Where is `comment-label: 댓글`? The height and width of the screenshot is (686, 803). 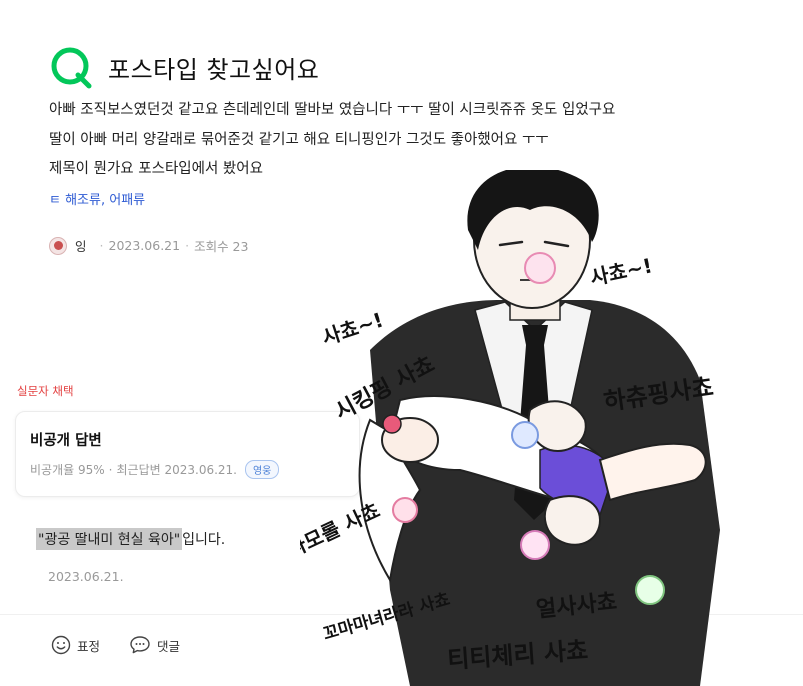 comment-label: 댓글 is located at coordinates (169, 646).